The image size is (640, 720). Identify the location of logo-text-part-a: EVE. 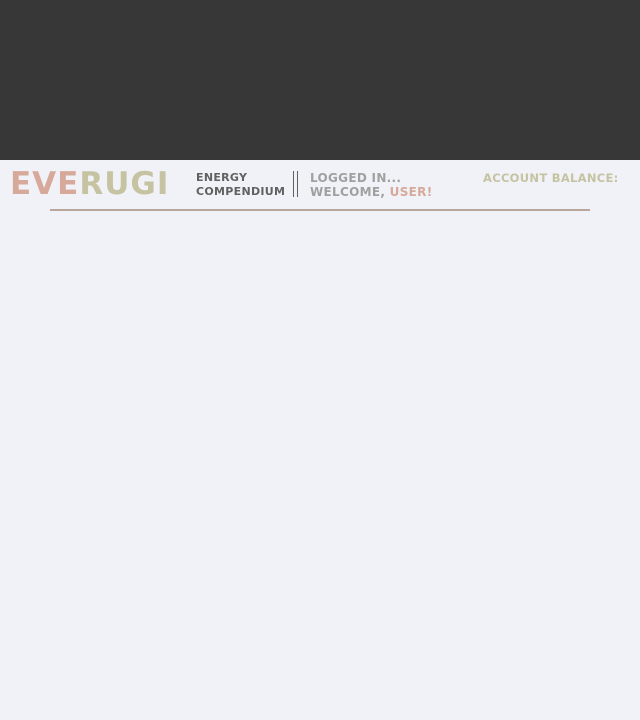
(45, 184).